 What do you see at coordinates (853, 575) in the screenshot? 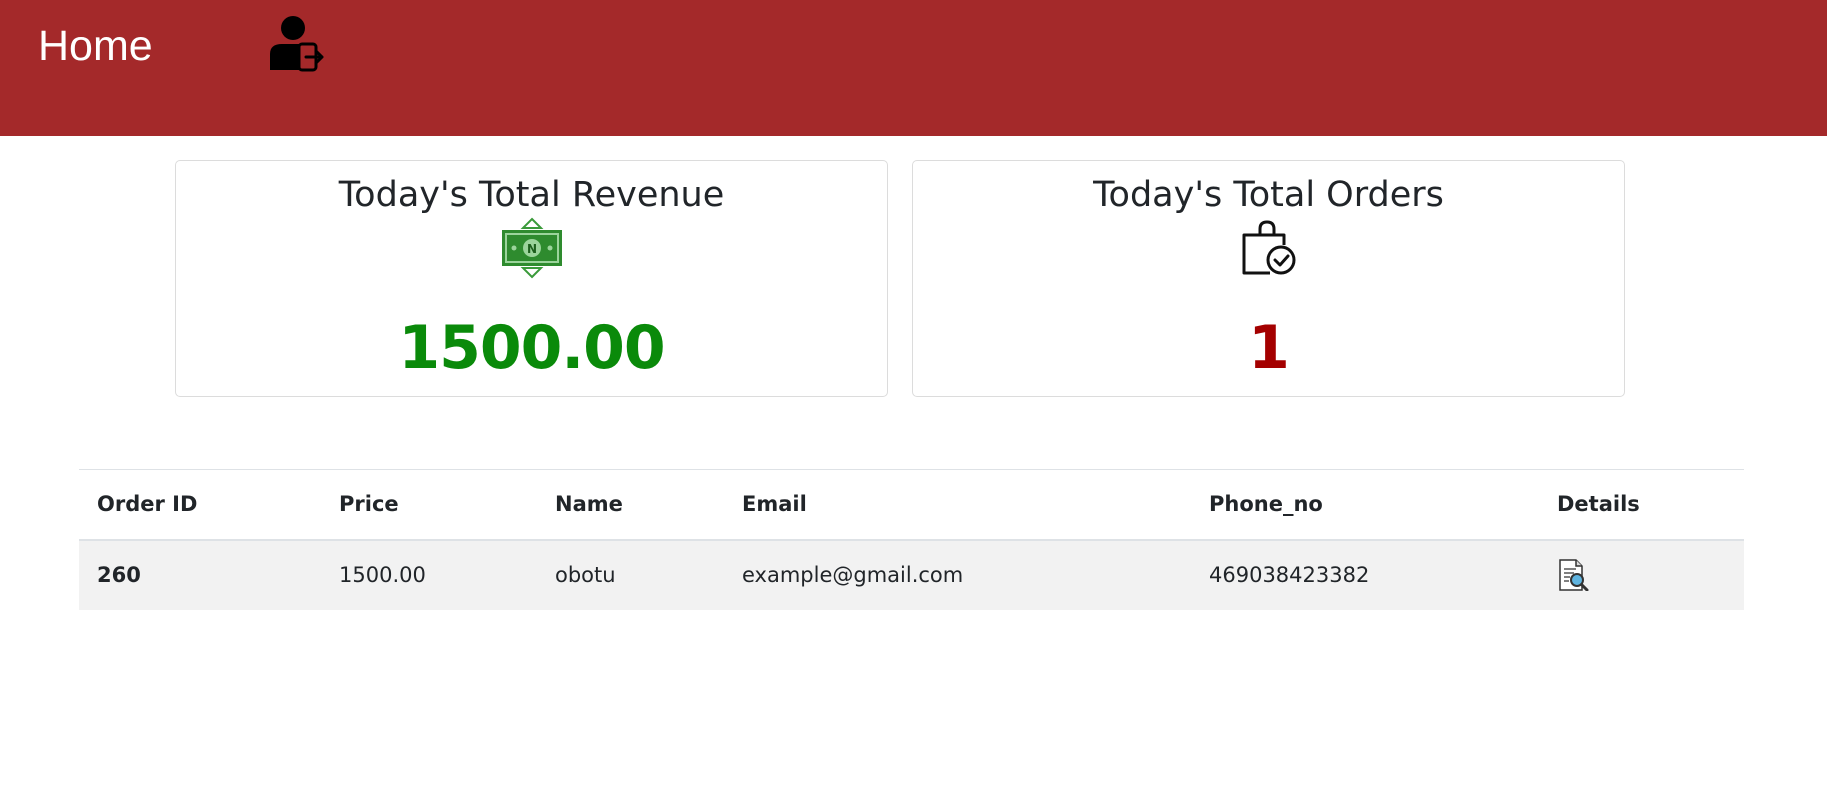
I see `email-cell: example@gmail.com` at bounding box center [853, 575].